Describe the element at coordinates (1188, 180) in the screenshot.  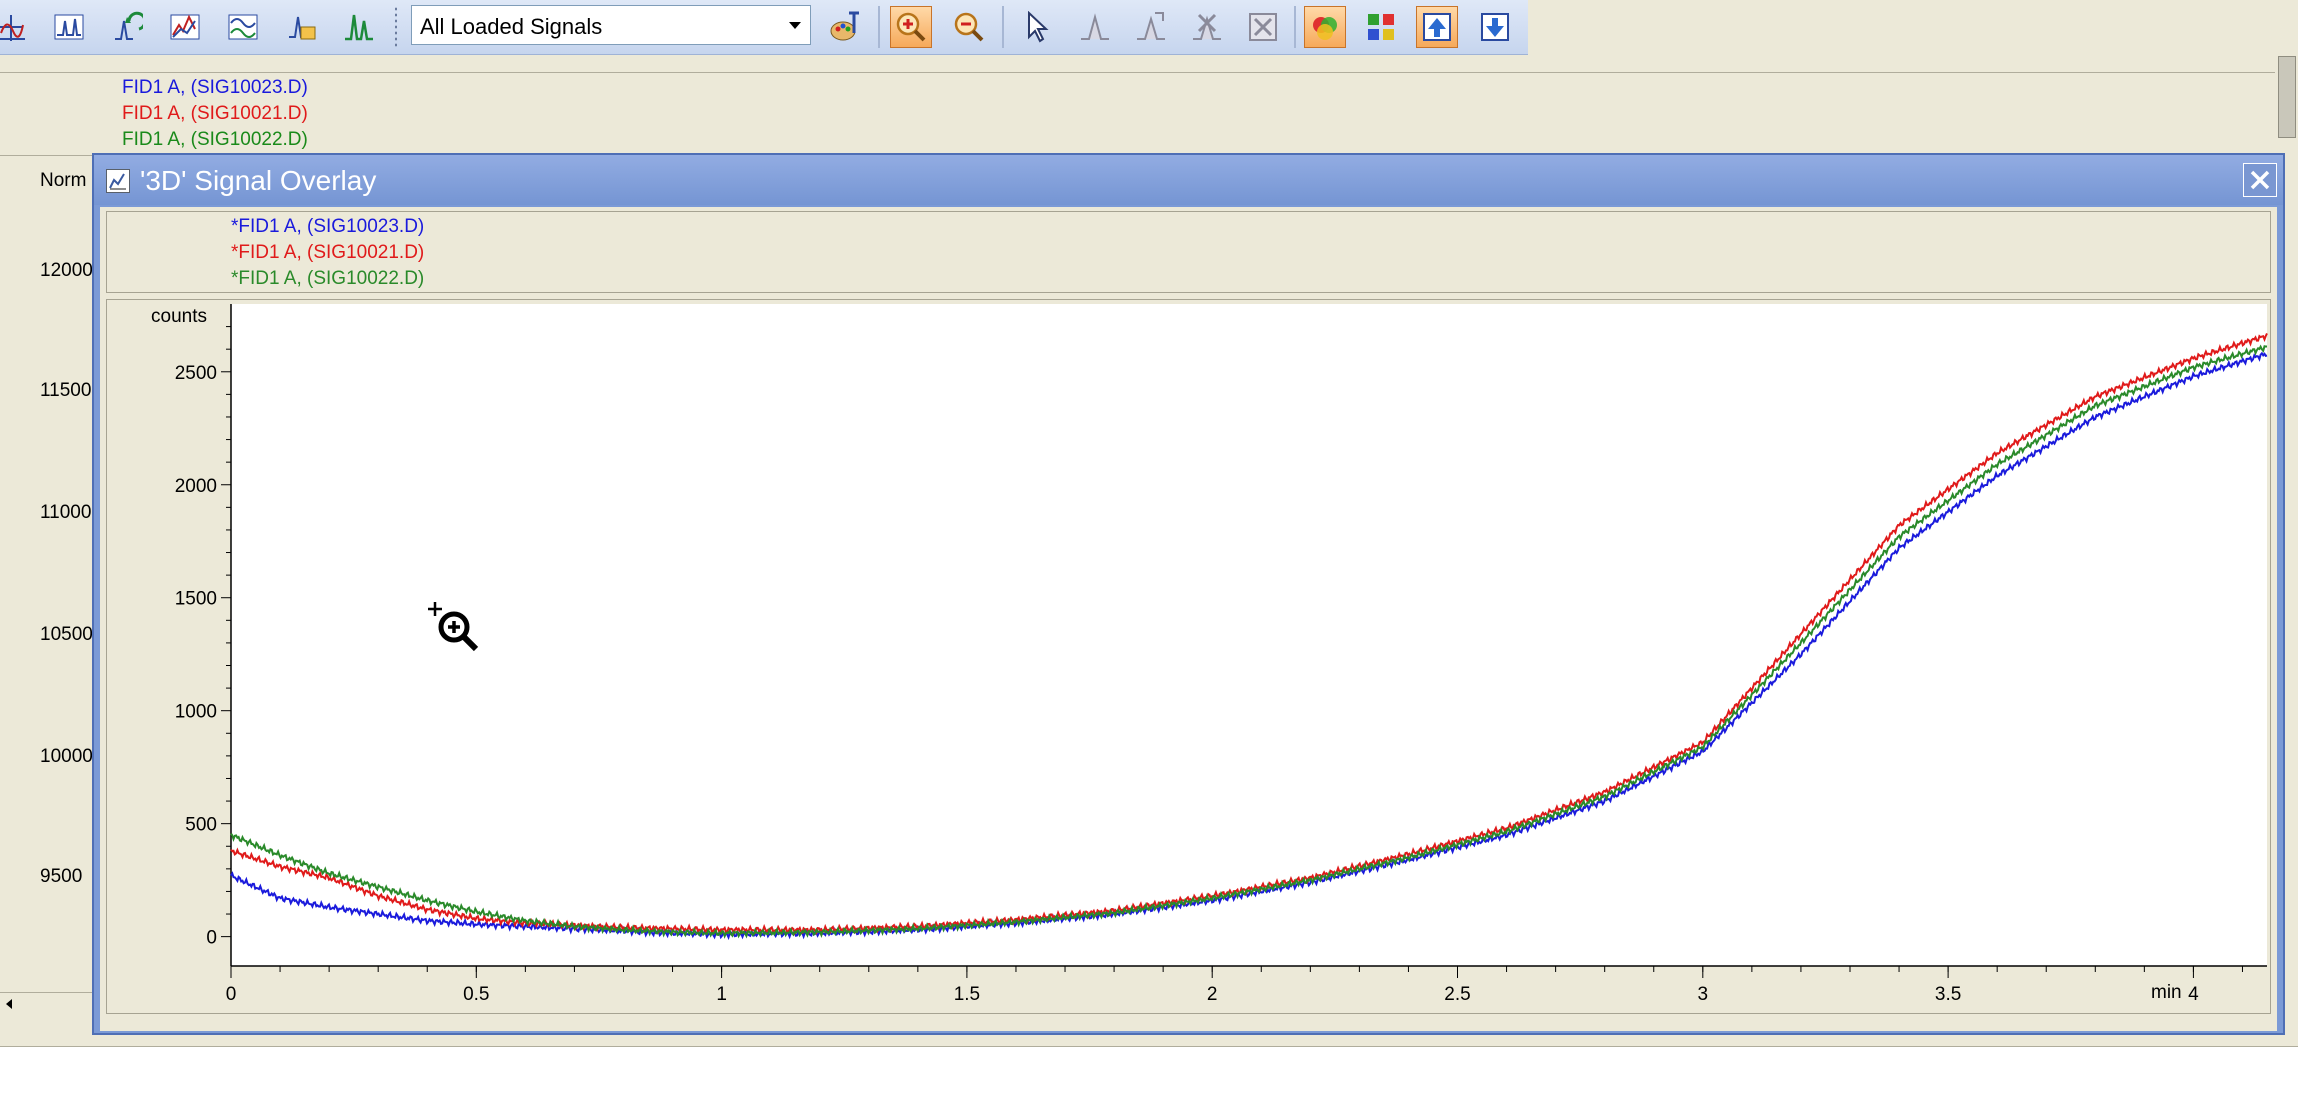
I see `window-titlebar: '3D' Signal Overlay` at that location.